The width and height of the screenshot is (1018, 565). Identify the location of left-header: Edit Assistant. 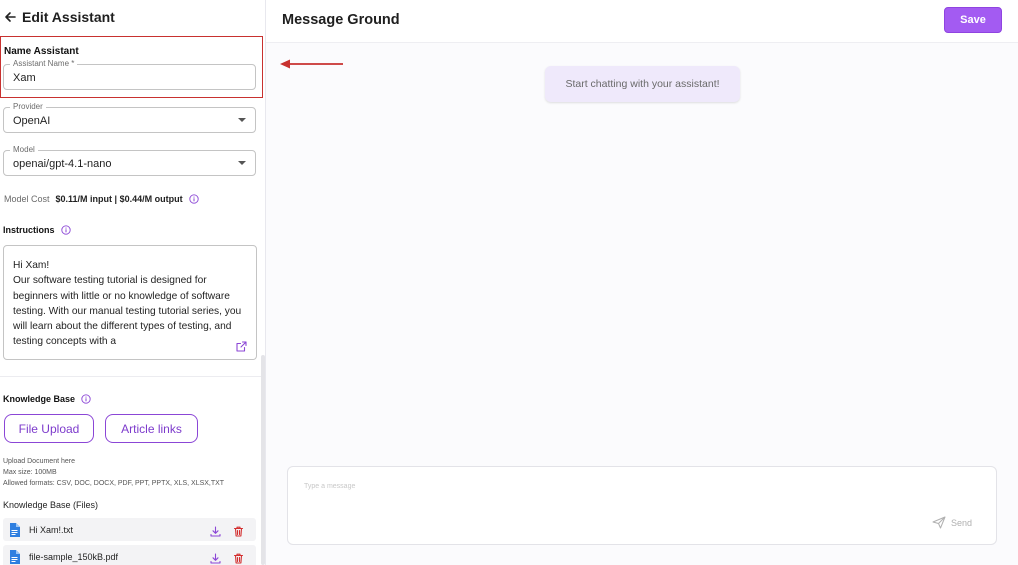
(132, 17).